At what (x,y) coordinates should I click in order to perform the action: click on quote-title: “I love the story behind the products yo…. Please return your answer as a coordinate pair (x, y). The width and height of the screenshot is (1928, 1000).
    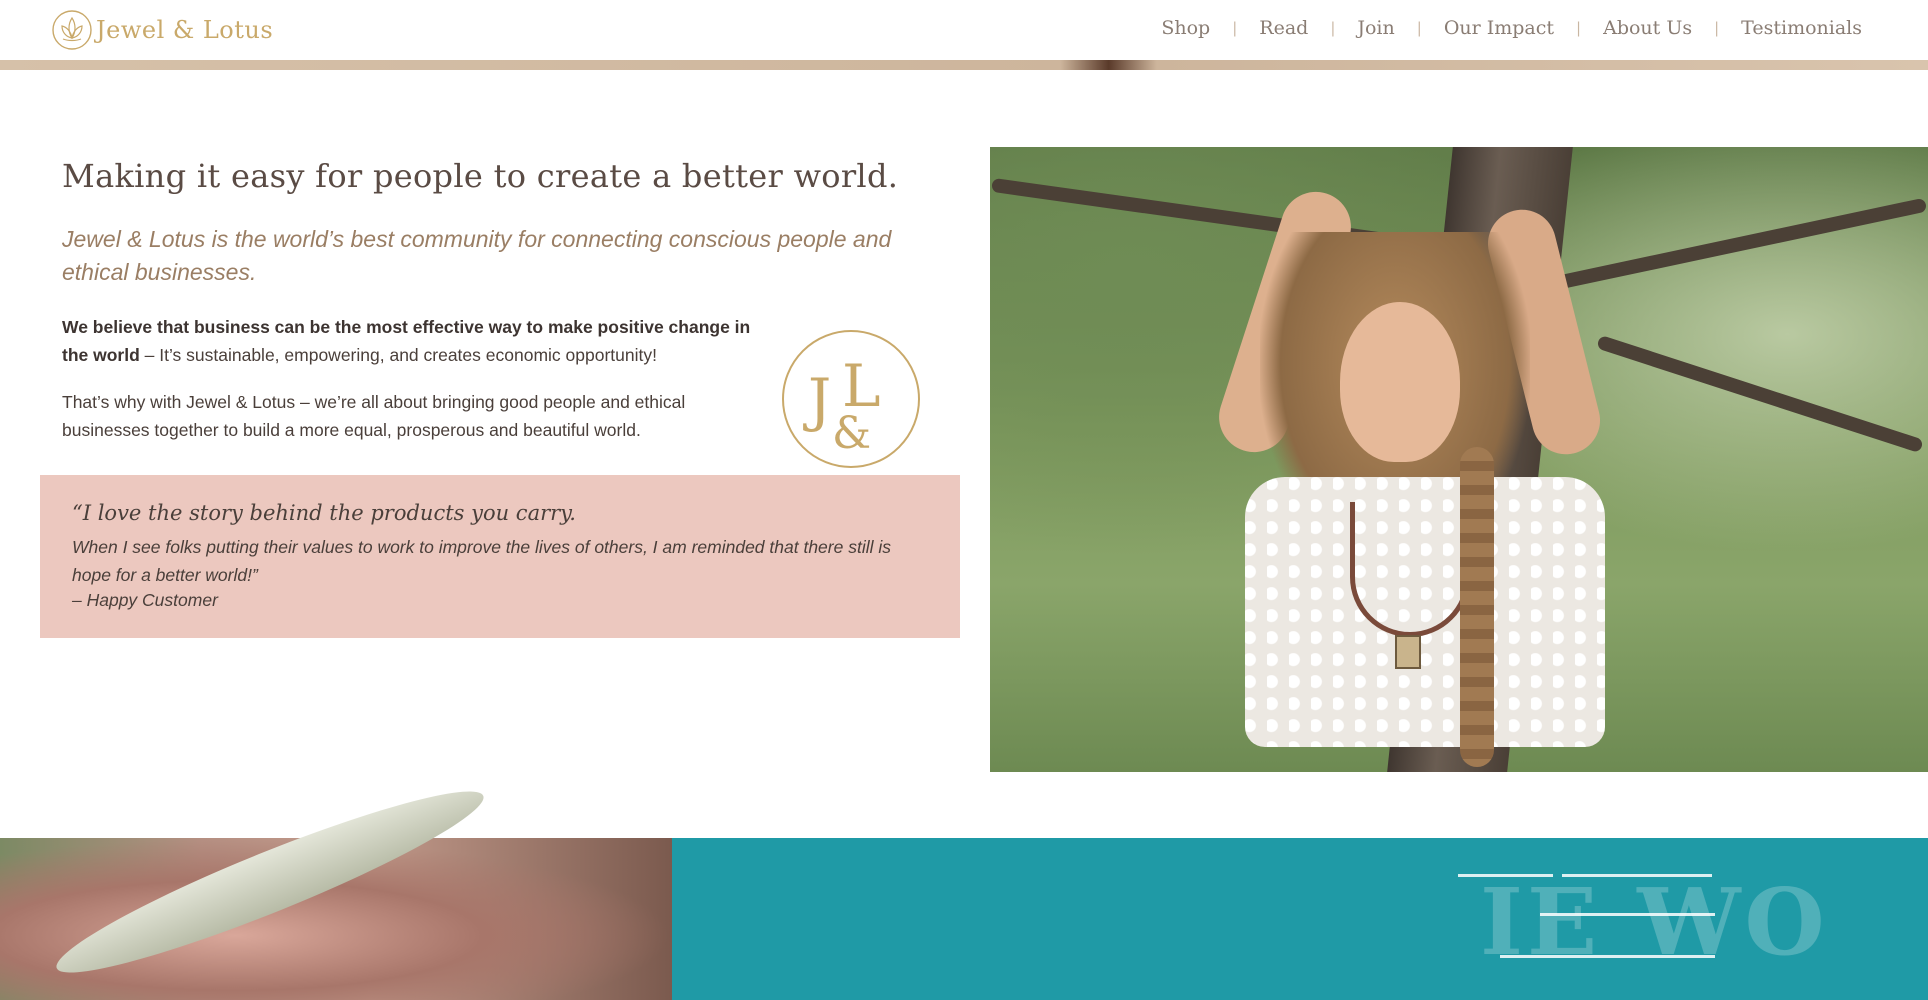
    Looking at the image, I should click on (324, 513).